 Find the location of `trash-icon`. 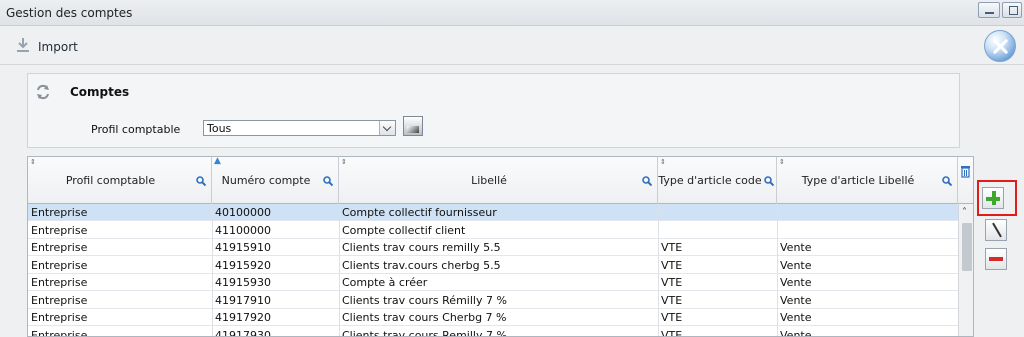

trash-icon is located at coordinates (965, 171).